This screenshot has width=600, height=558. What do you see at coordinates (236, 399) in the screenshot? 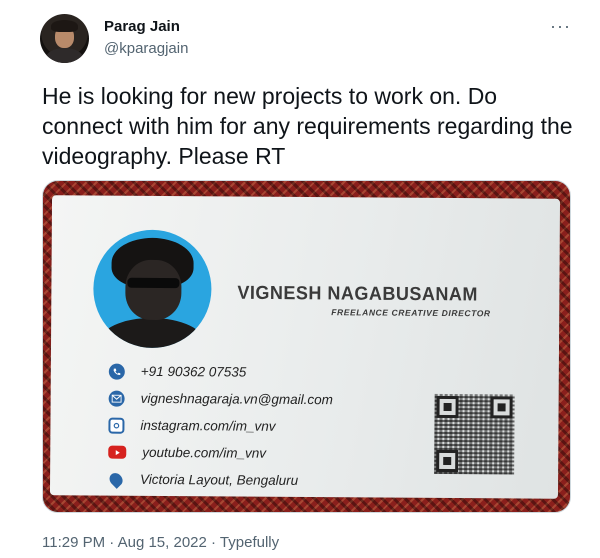
I see `email-address: vigneshnagaraja.vn@gmail.com` at bounding box center [236, 399].